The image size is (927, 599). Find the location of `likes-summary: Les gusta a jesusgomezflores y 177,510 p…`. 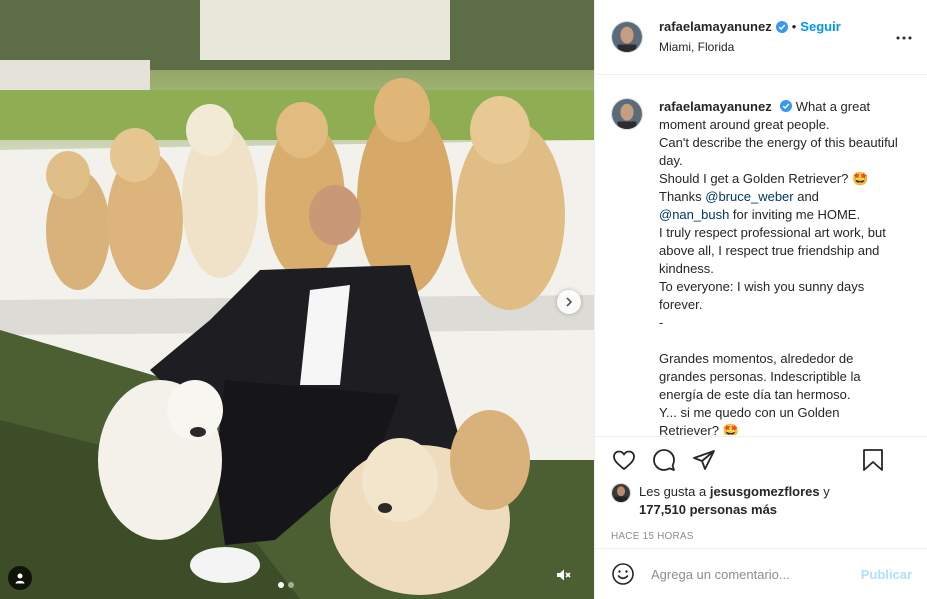

likes-summary: Les gusta a jesusgomezflores y 177,510 p… is located at coordinates (761, 501).